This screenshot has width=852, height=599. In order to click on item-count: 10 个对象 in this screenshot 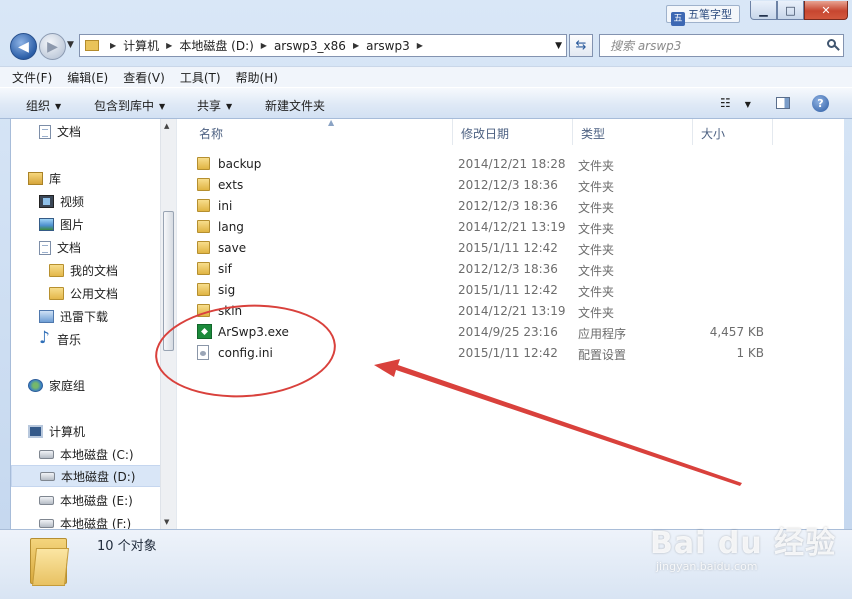, I will do `click(127, 546)`.